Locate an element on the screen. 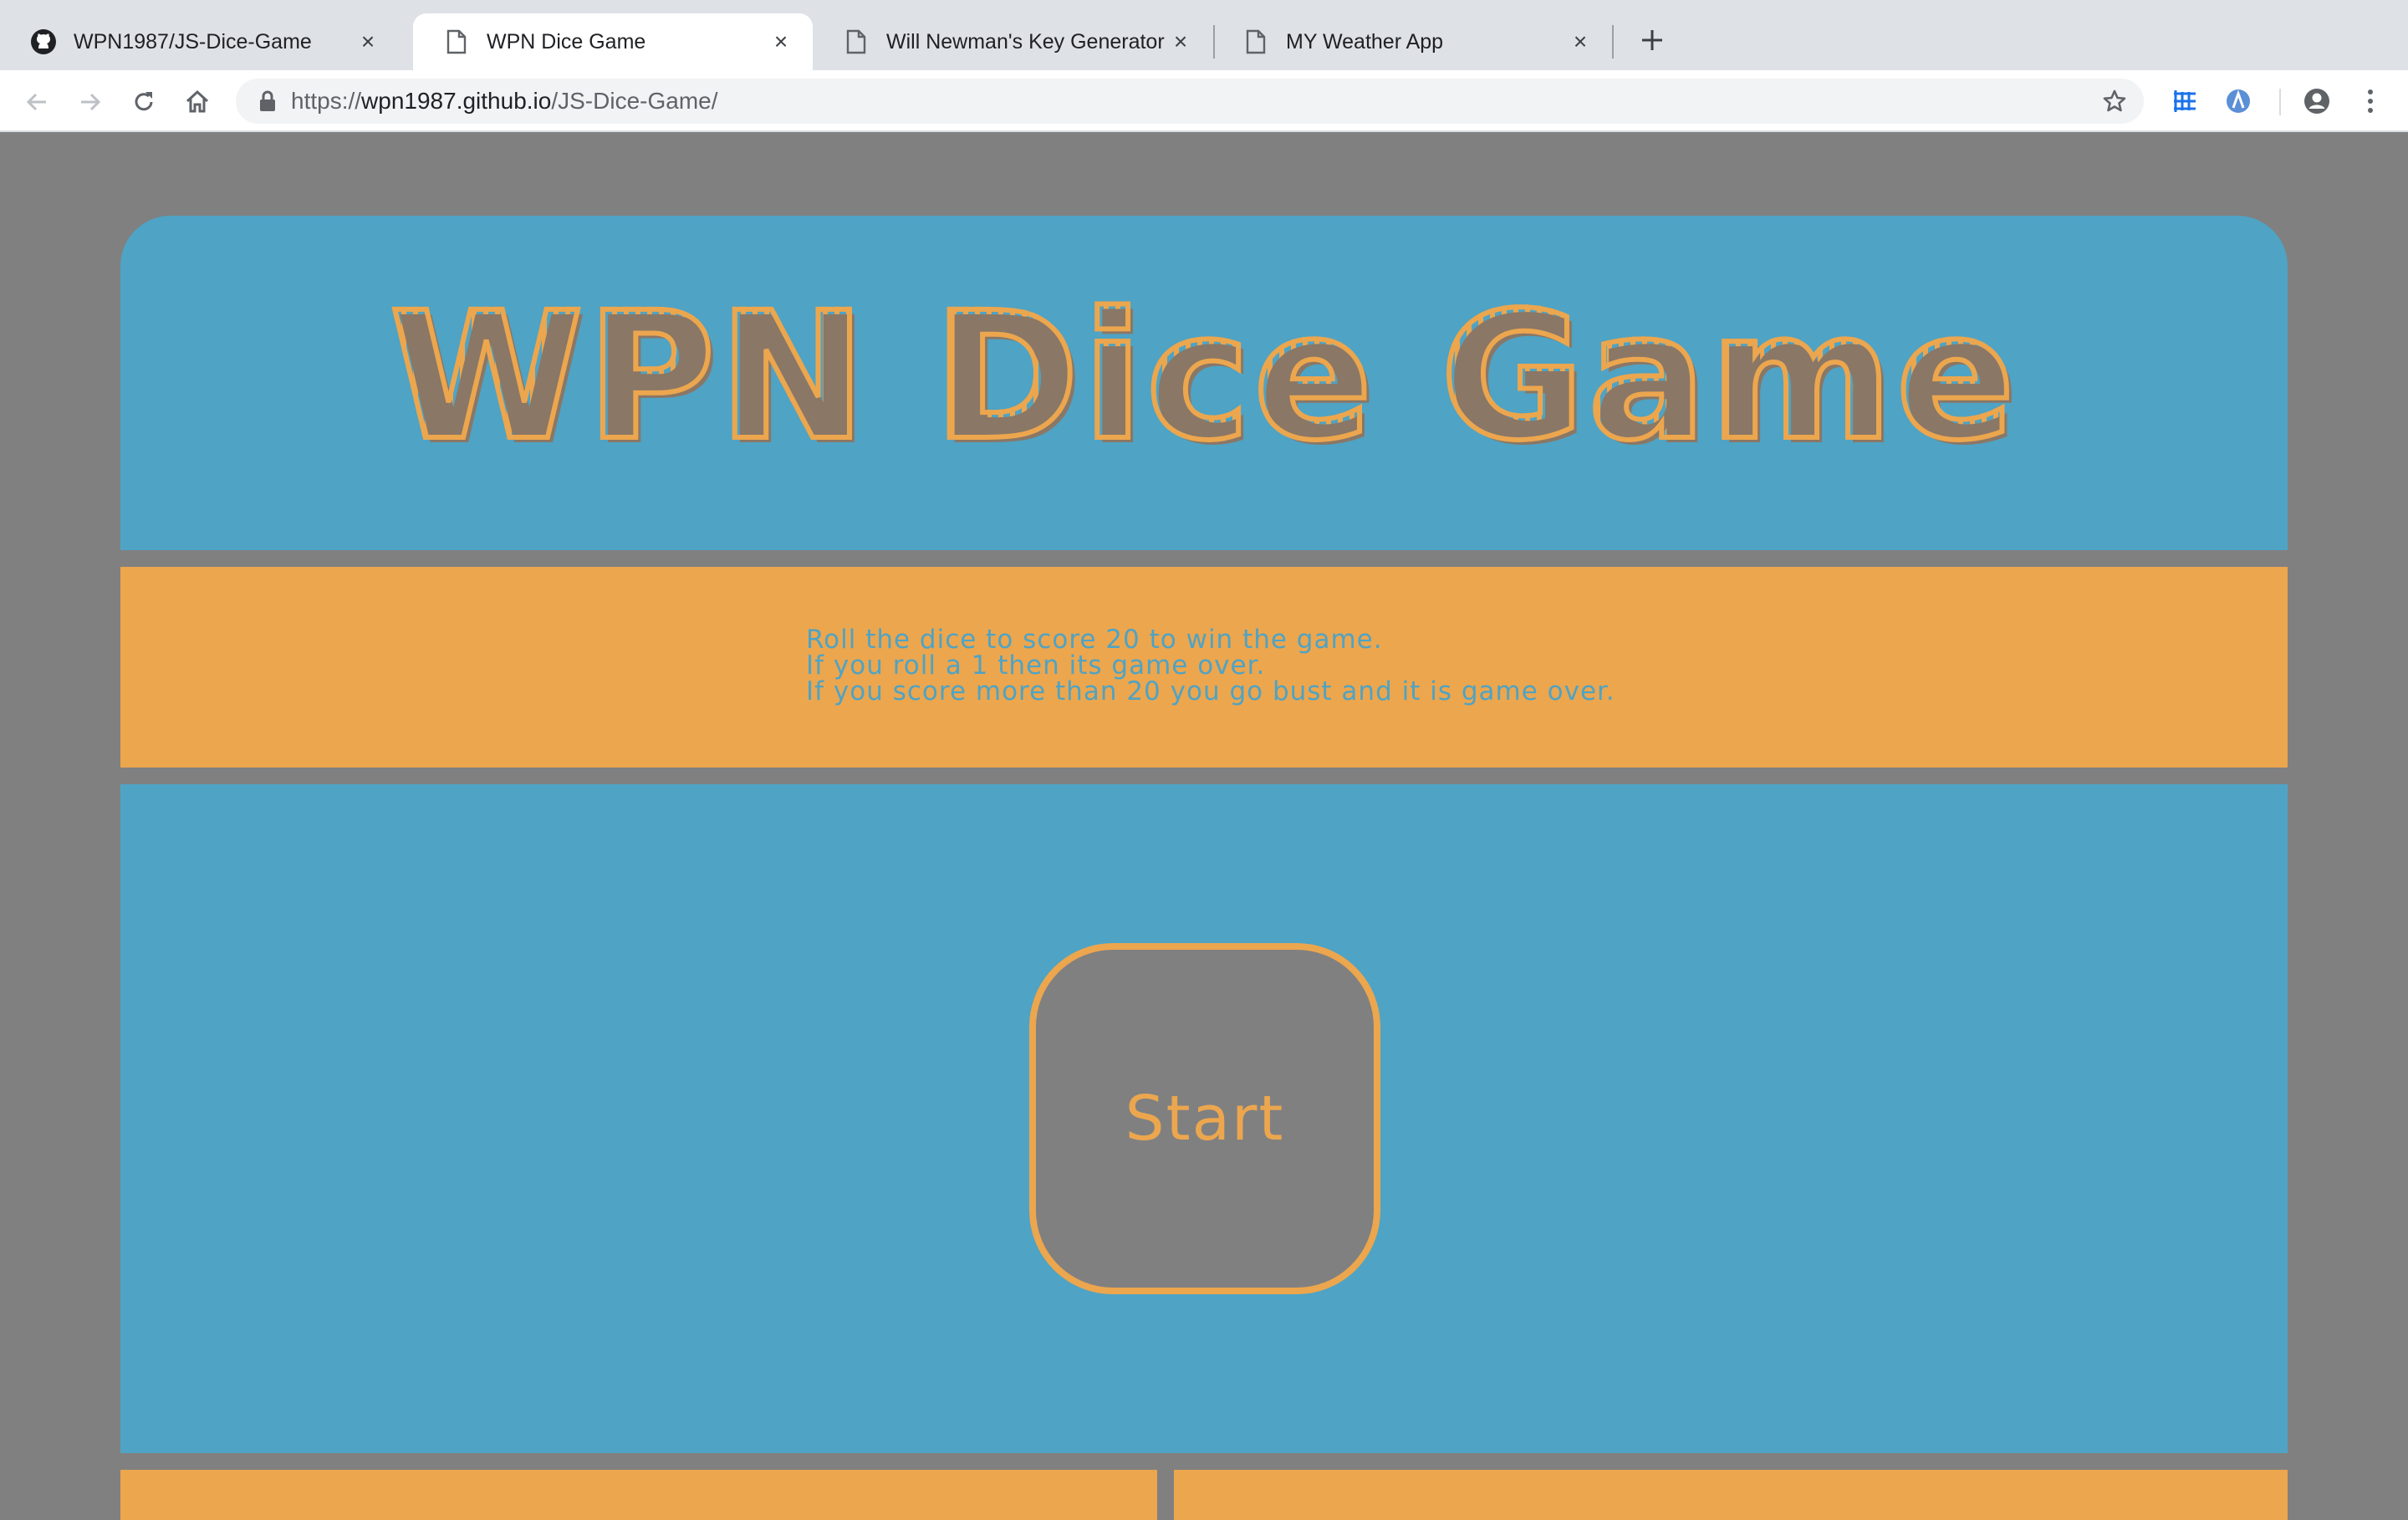  forward-button is located at coordinates (90, 102).